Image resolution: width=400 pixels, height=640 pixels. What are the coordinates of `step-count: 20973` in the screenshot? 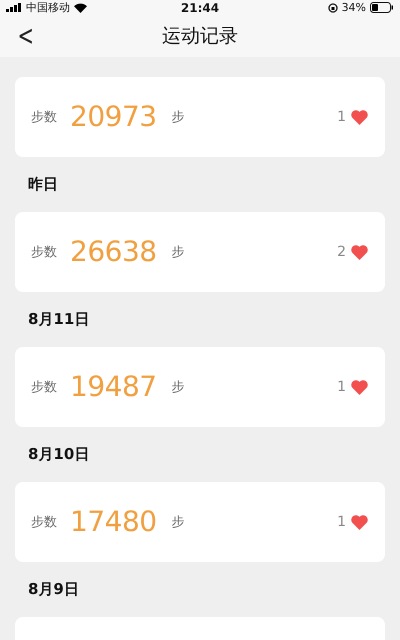 It's located at (114, 117).